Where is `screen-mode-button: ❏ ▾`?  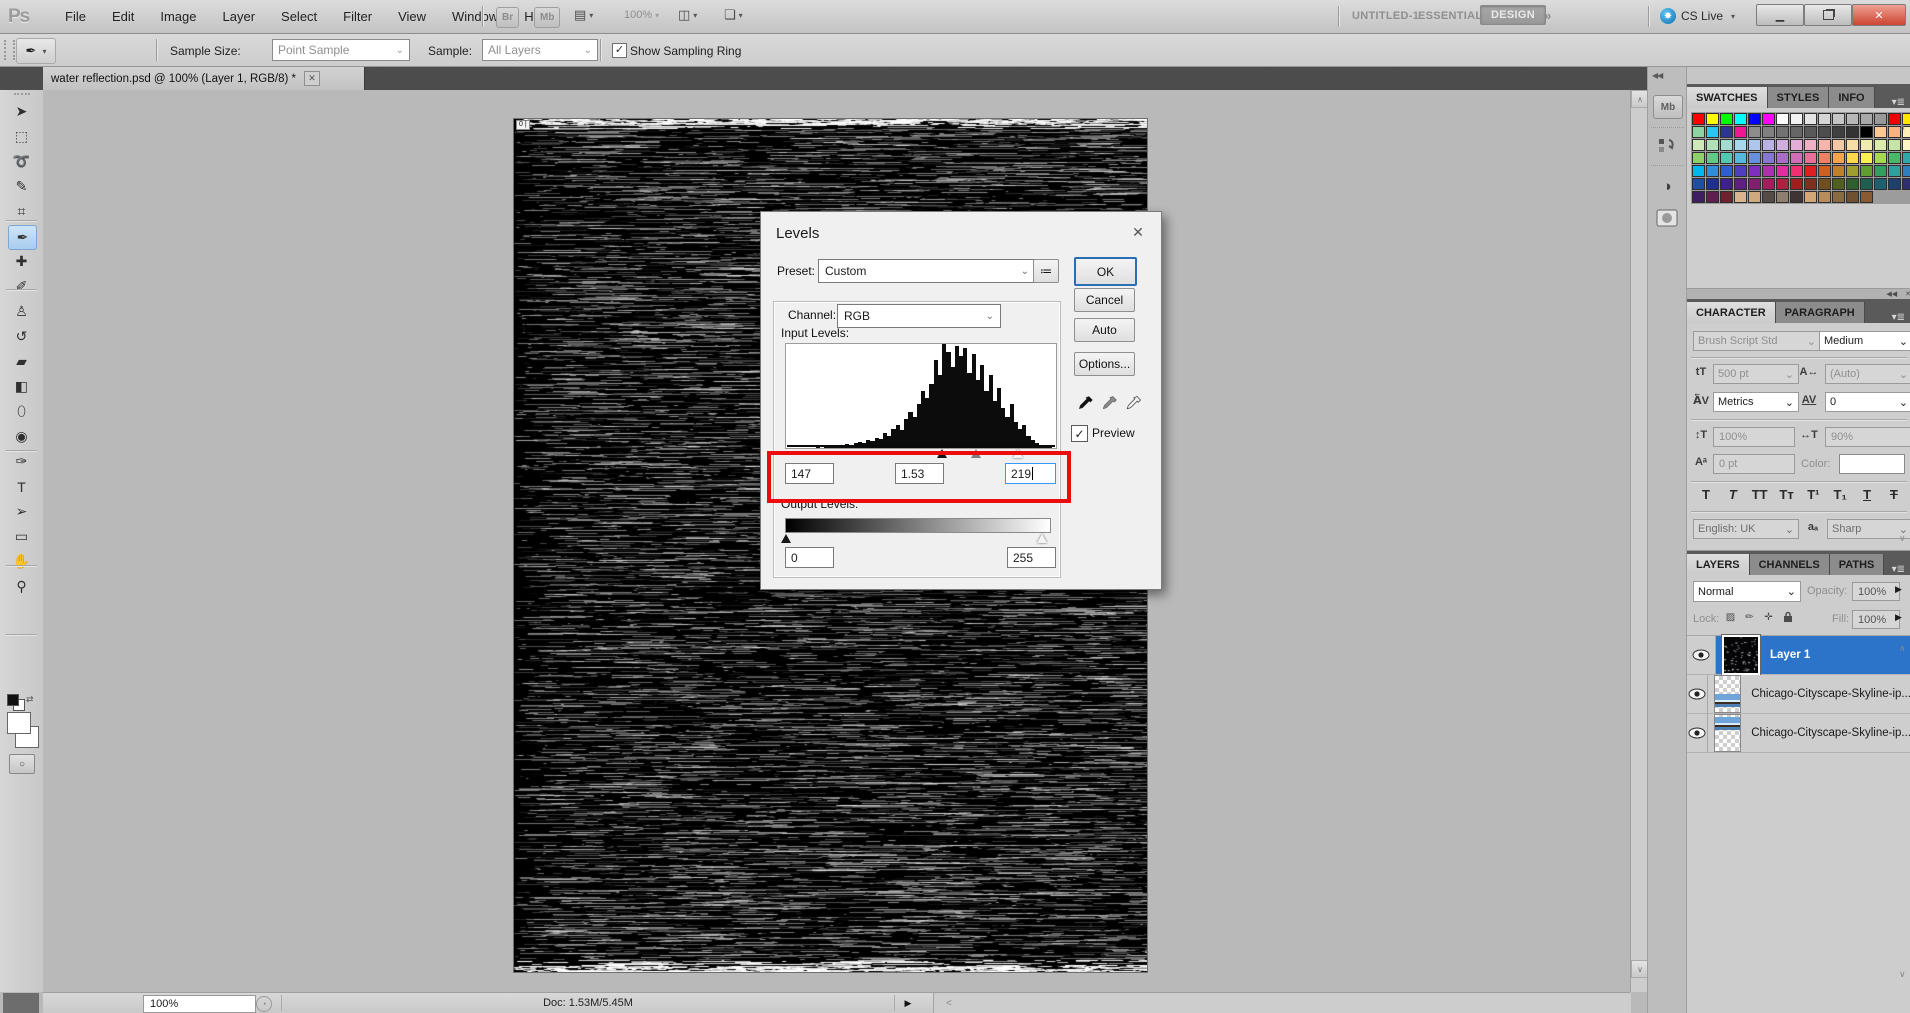
screen-mode-button: ❏ ▾ is located at coordinates (733, 15).